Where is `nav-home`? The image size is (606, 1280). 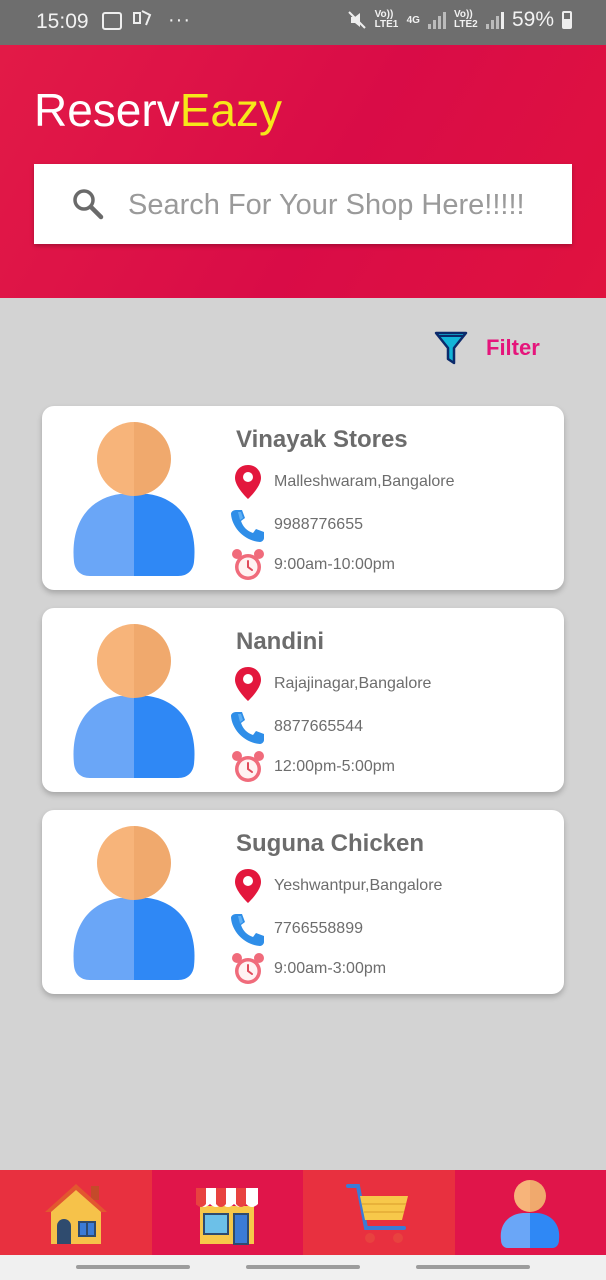
nav-home is located at coordinates (76, 1212).